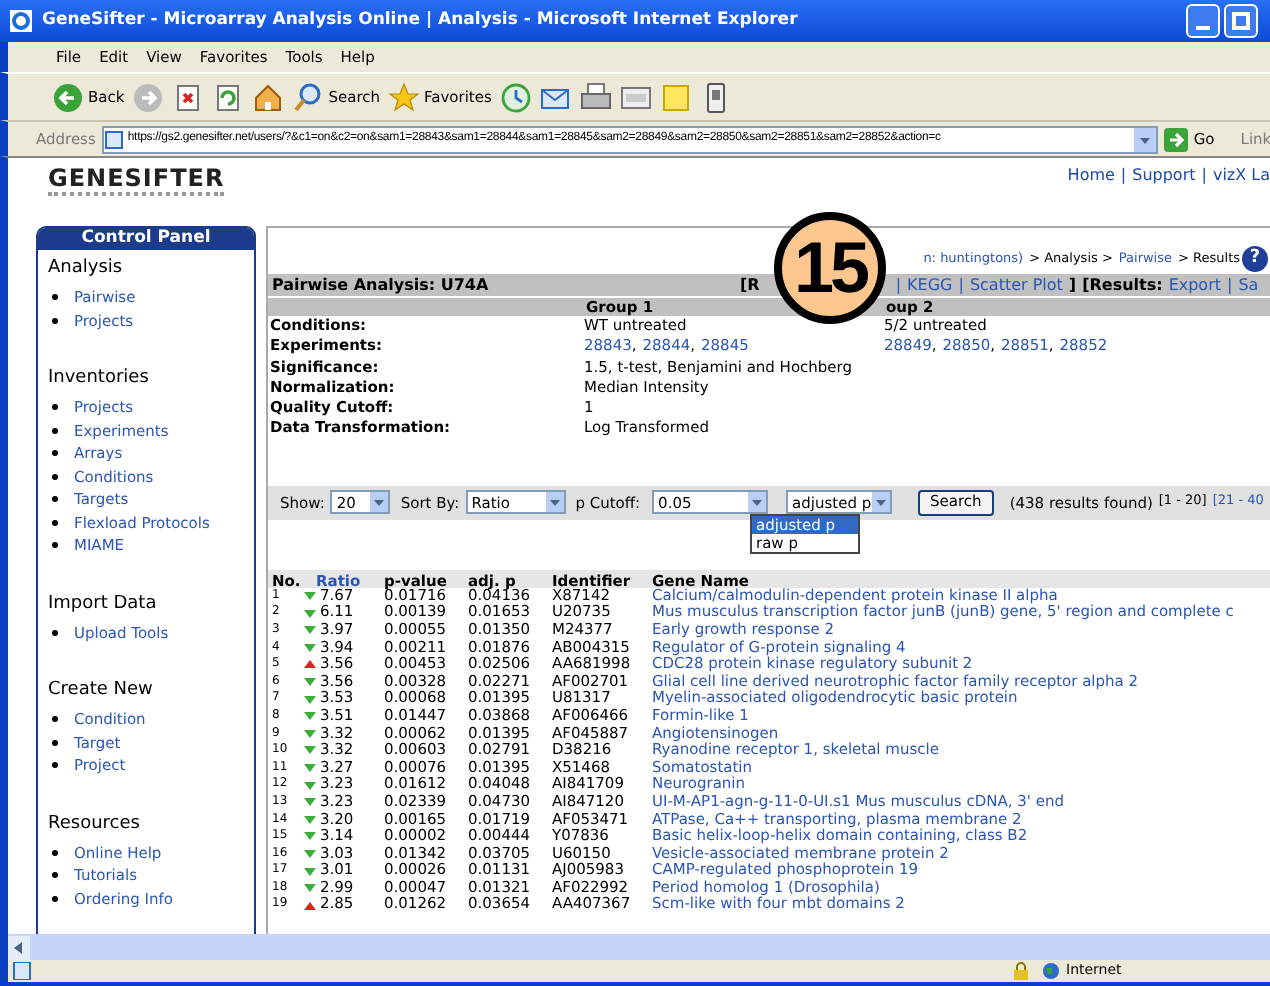  What do you see at coordinates (1122, 285) in the screenshot?
I see `header-text: [Results:` at bounding box center [1122, 285].